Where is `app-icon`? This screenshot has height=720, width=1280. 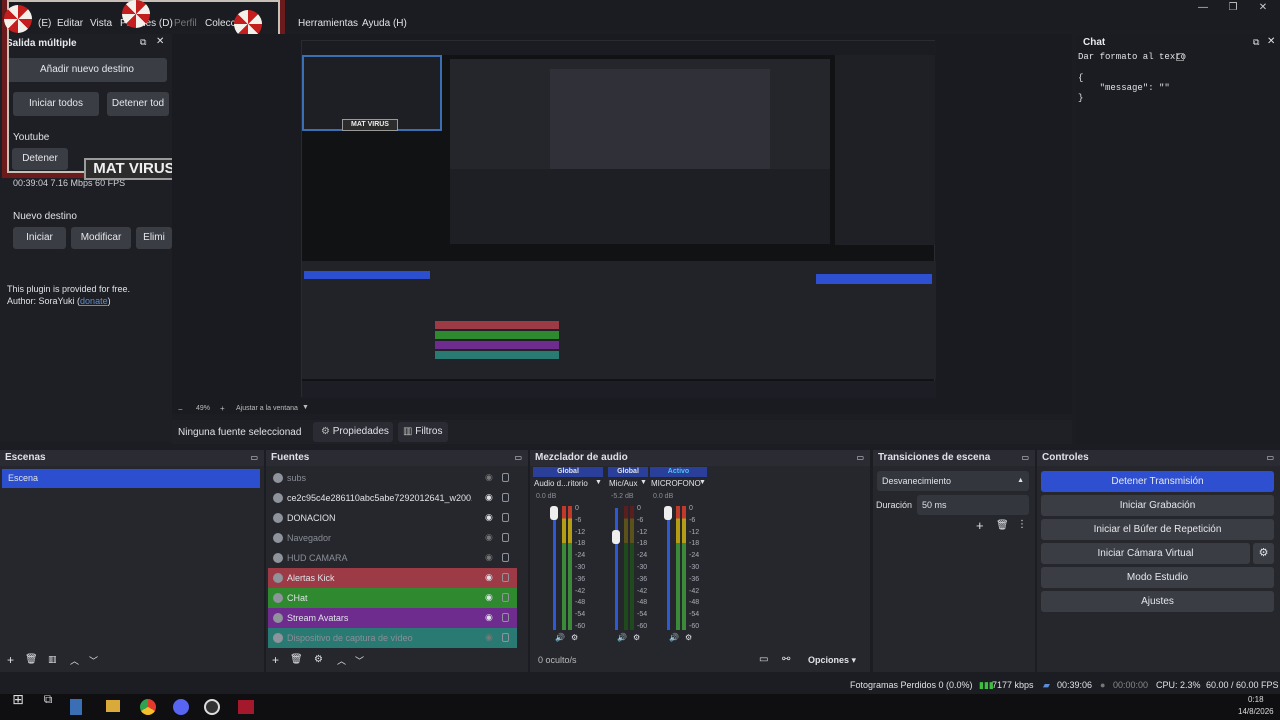
app-icon is located at coordinates (246, 707).